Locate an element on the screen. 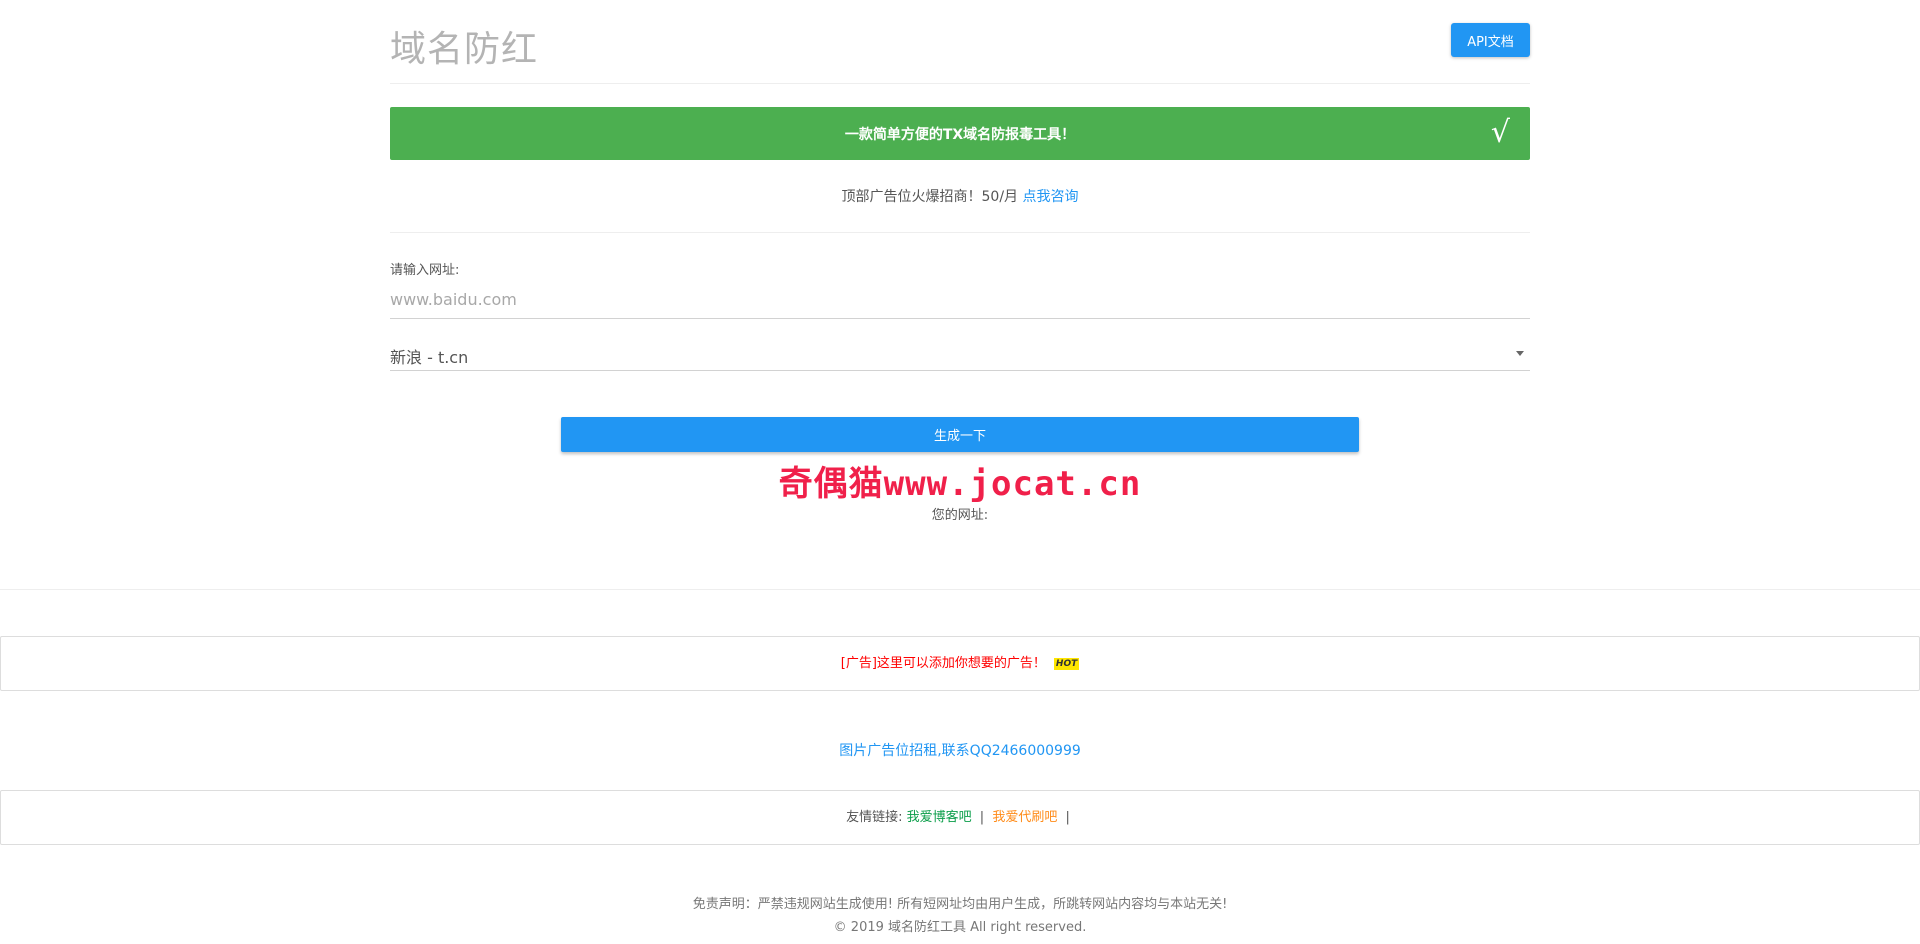  info-banner: 一款简单方便的TX域名防报毒工具！ √ is located at coordinates (960, 133).